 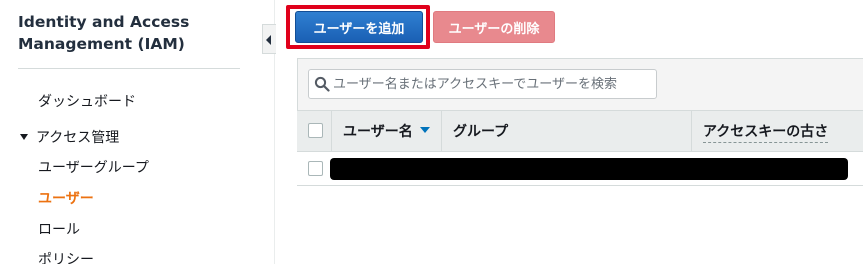 What do you see at coordinates (494, 27) in the screenshot?
I see `delete-user-button: ユーザーの削除` at bounding box center [494, 27].